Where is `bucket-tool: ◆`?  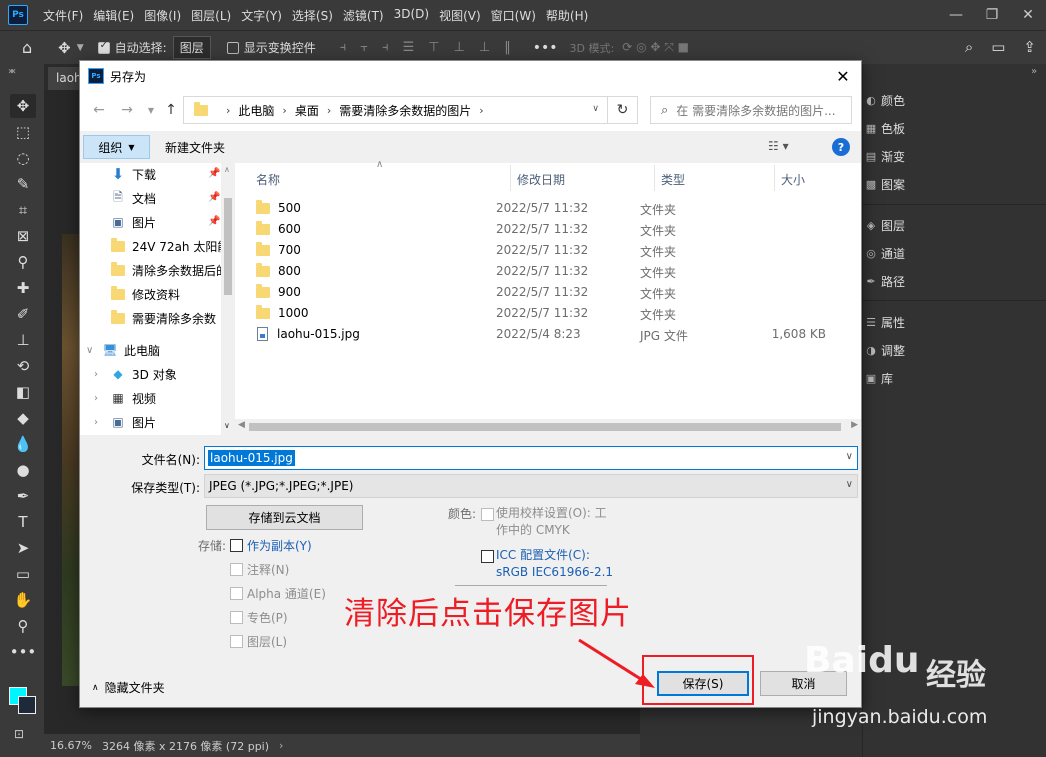 bucket-tool: ◆ is located at coordinates (23, 418).